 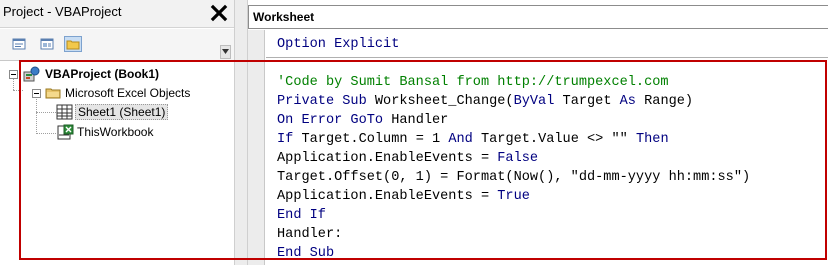 I want to click on view-code-button, so click(x=19, y=44).